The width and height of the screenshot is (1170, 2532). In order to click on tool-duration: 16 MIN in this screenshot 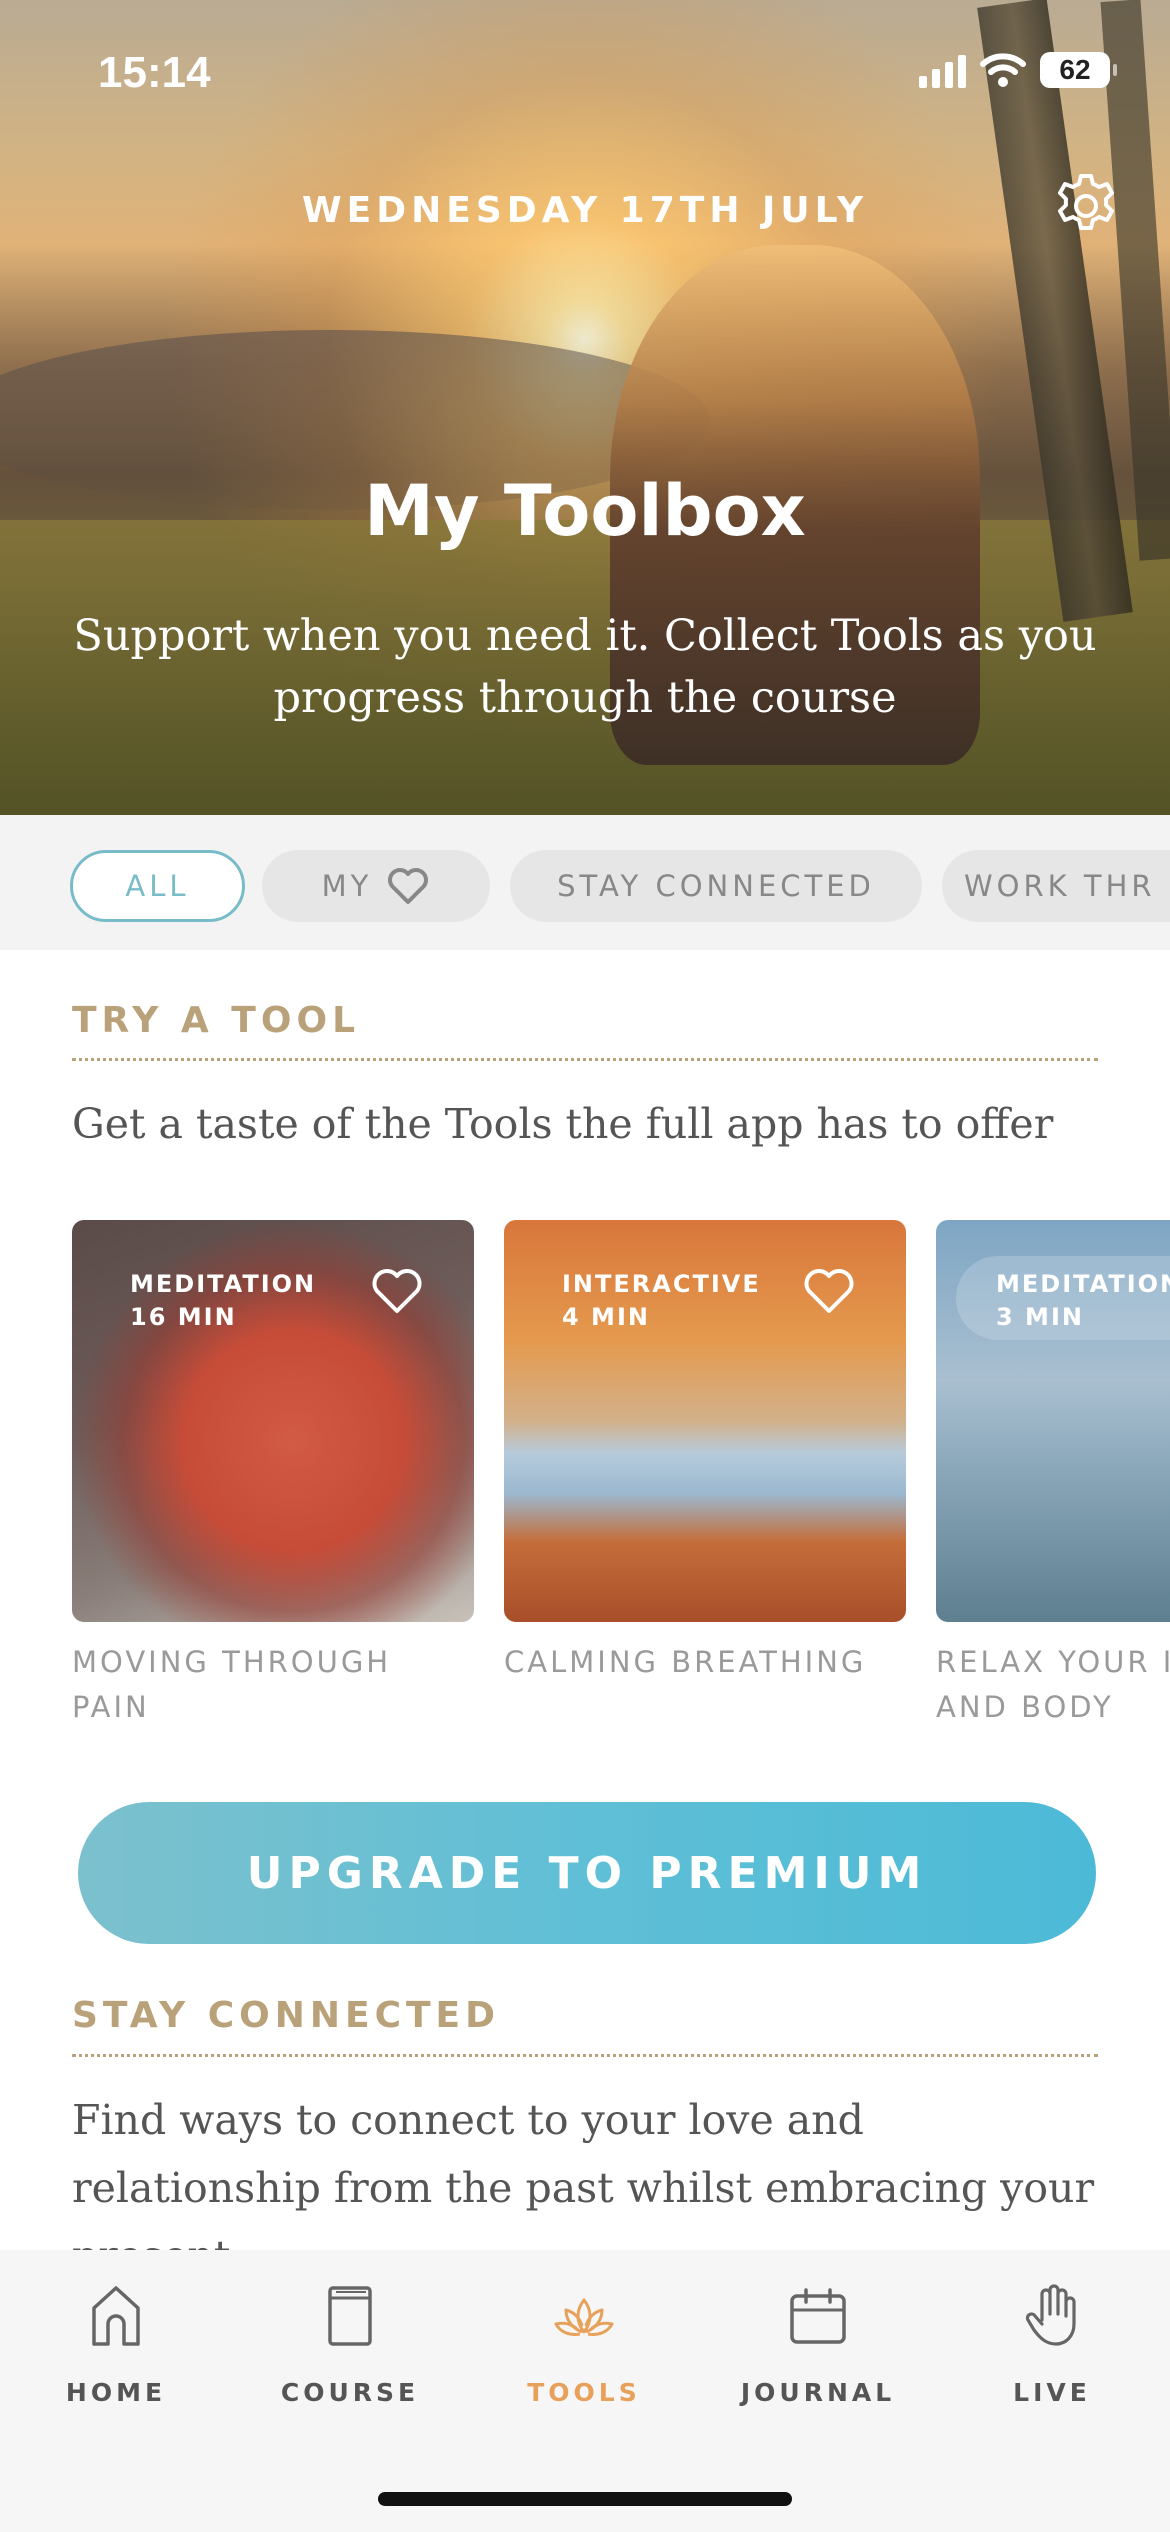, I will do `click(183, 1317)`.